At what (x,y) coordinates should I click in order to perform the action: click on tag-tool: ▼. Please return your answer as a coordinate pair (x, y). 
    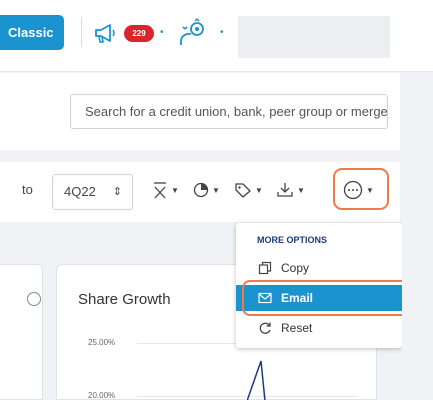
    Looking at the image, I should click on (248, 190).